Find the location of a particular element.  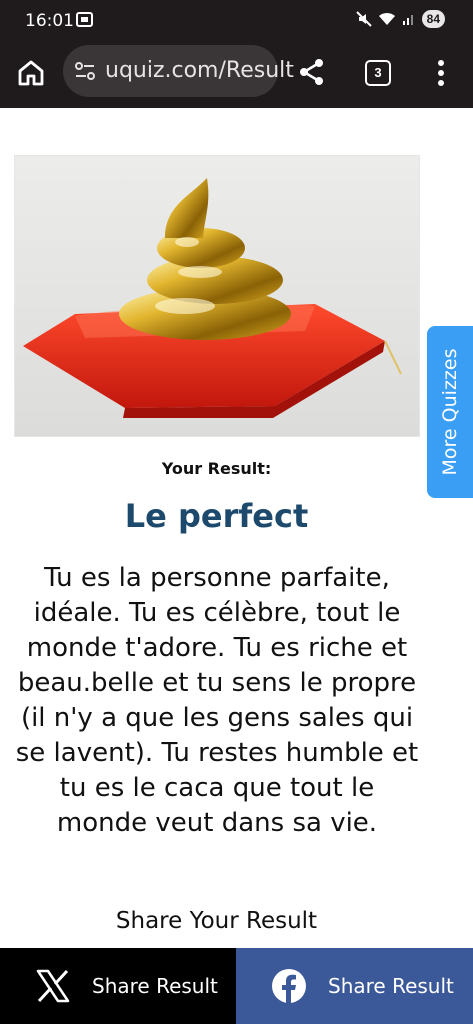

home-icon is located at coordinates (31, 73).